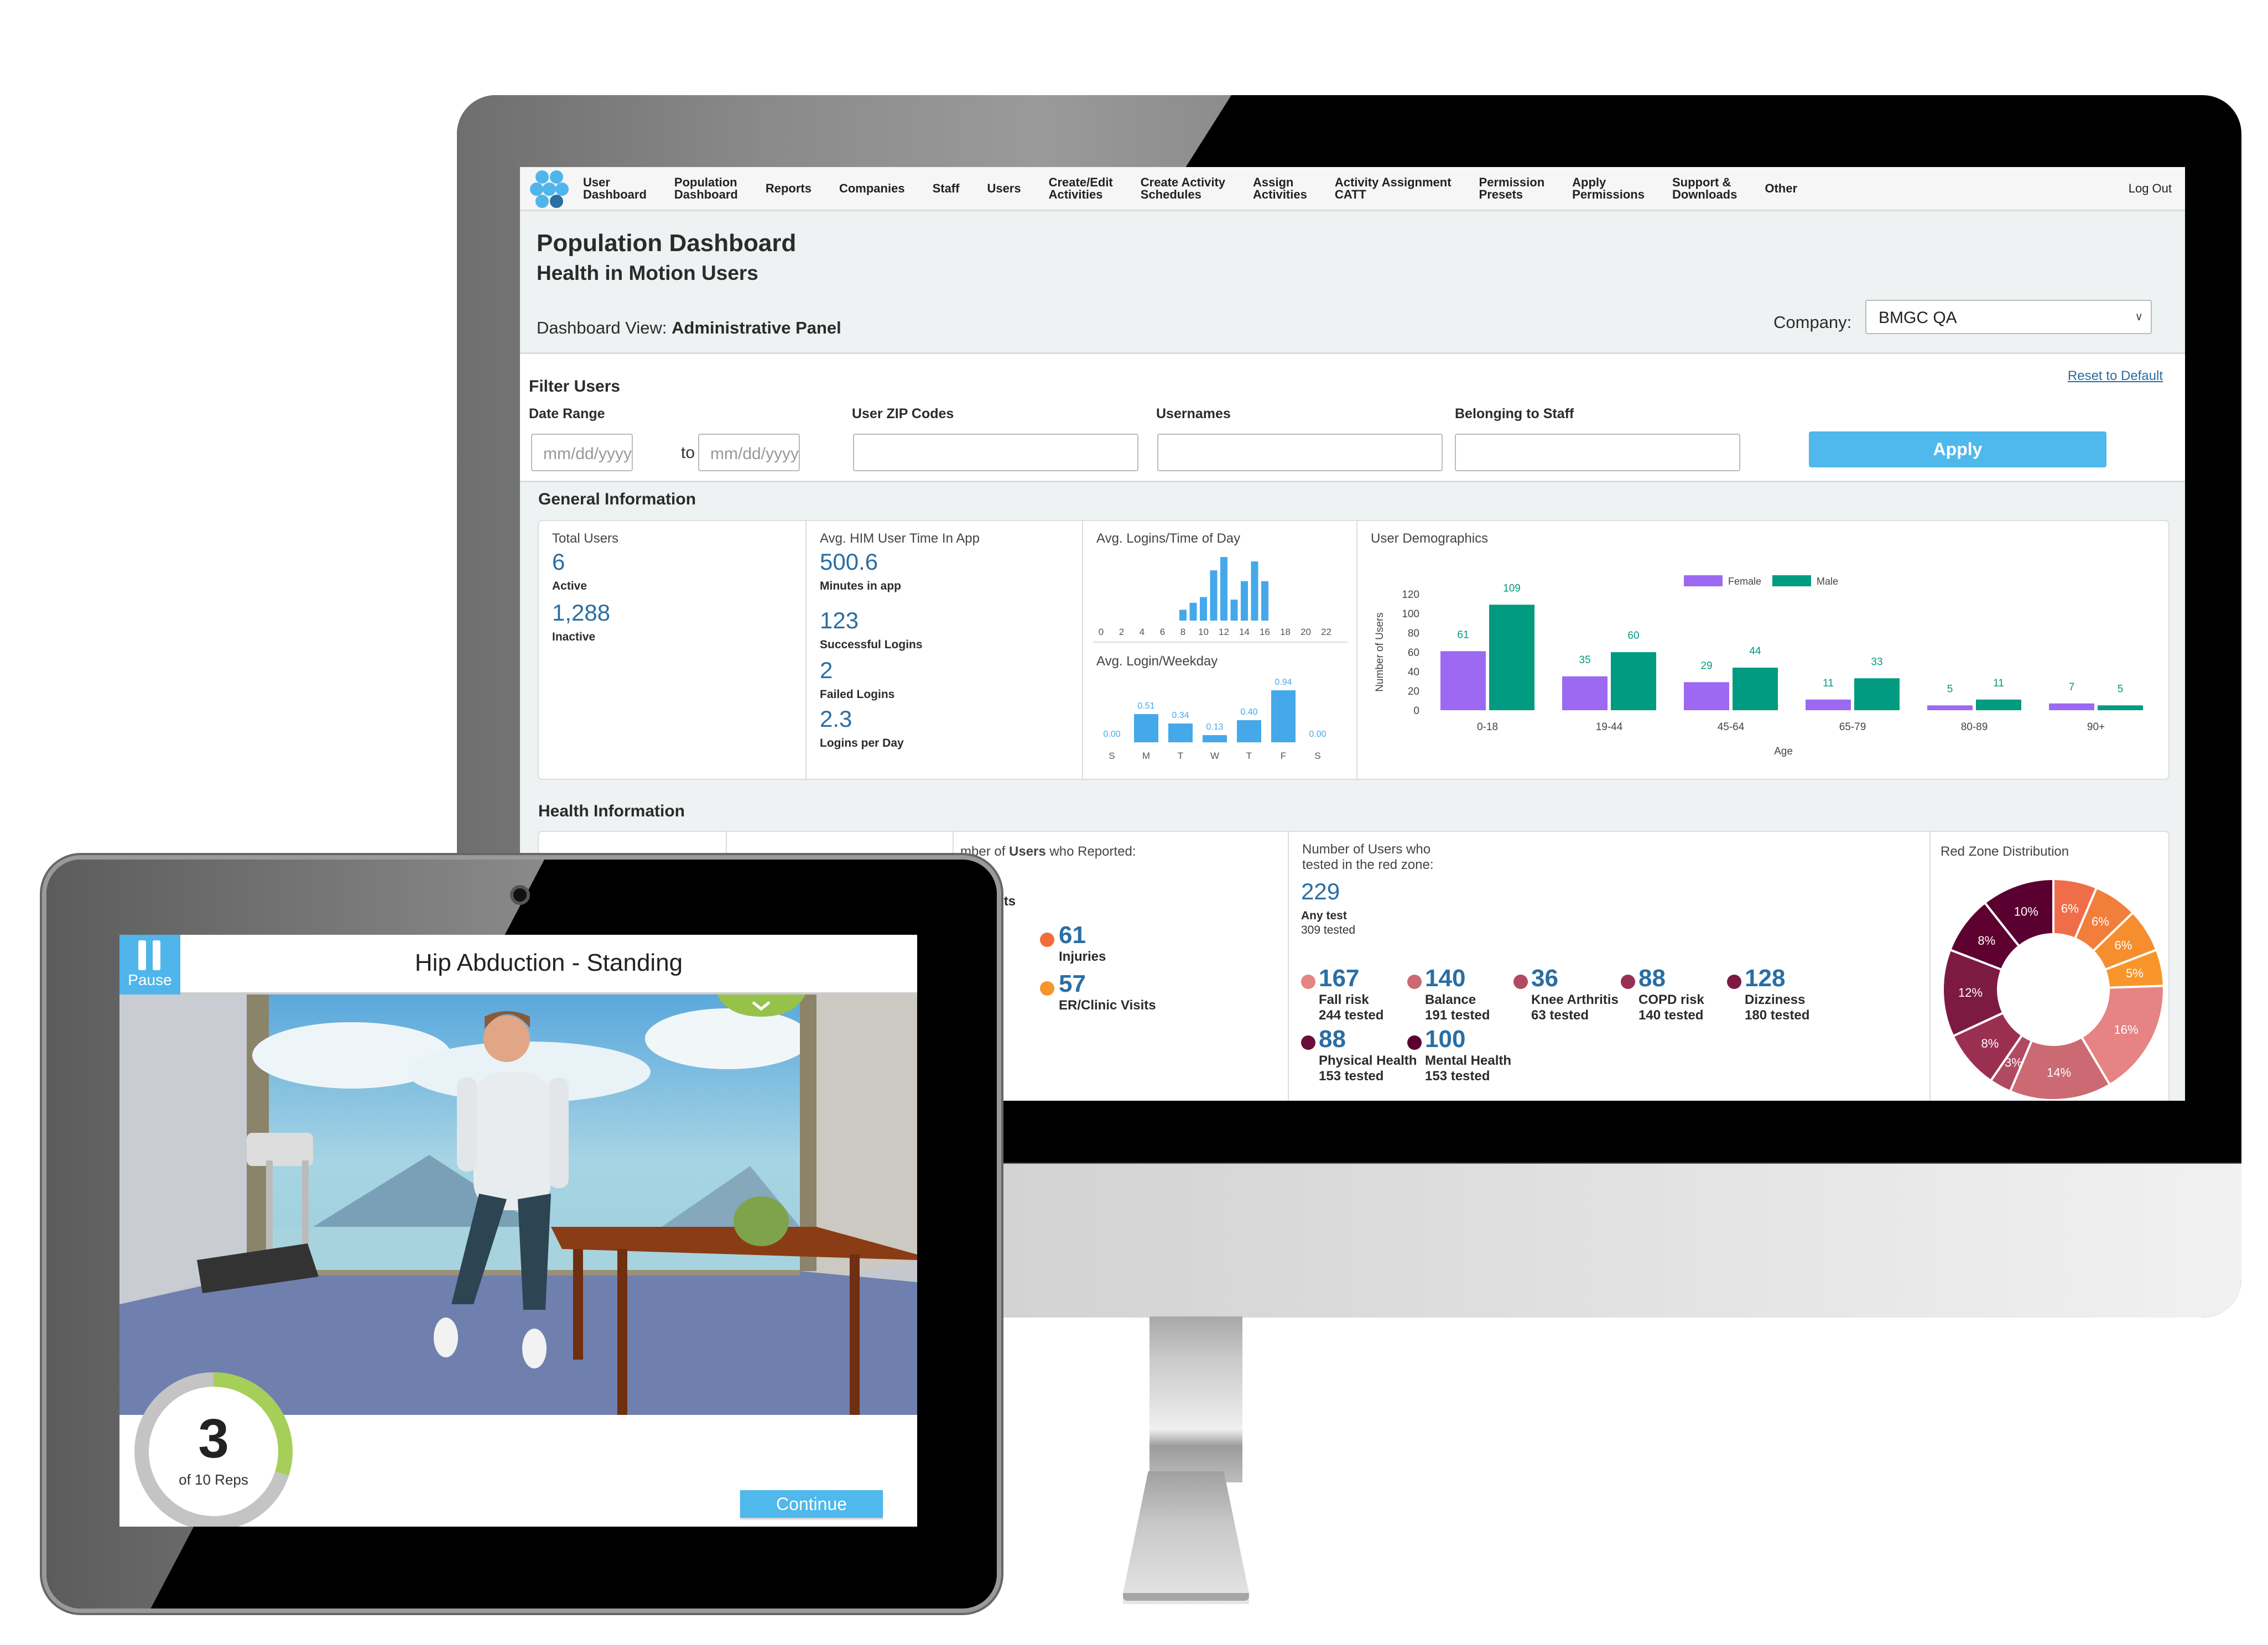 This screenshot has height=1645, width=2268. I want to click on filter-title: Filter Users, so click(575, 386).